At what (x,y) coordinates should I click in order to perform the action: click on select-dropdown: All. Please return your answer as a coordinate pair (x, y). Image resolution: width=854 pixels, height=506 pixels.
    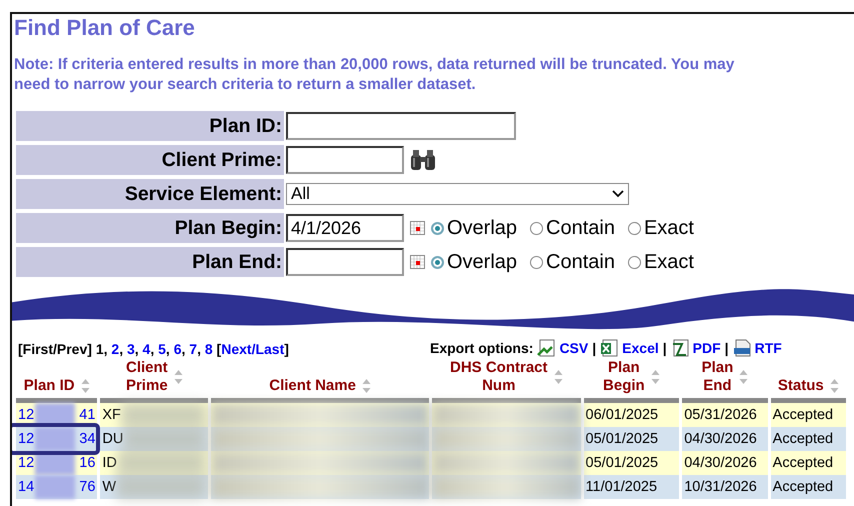
    Looking at the image, I should click on (457, 194).